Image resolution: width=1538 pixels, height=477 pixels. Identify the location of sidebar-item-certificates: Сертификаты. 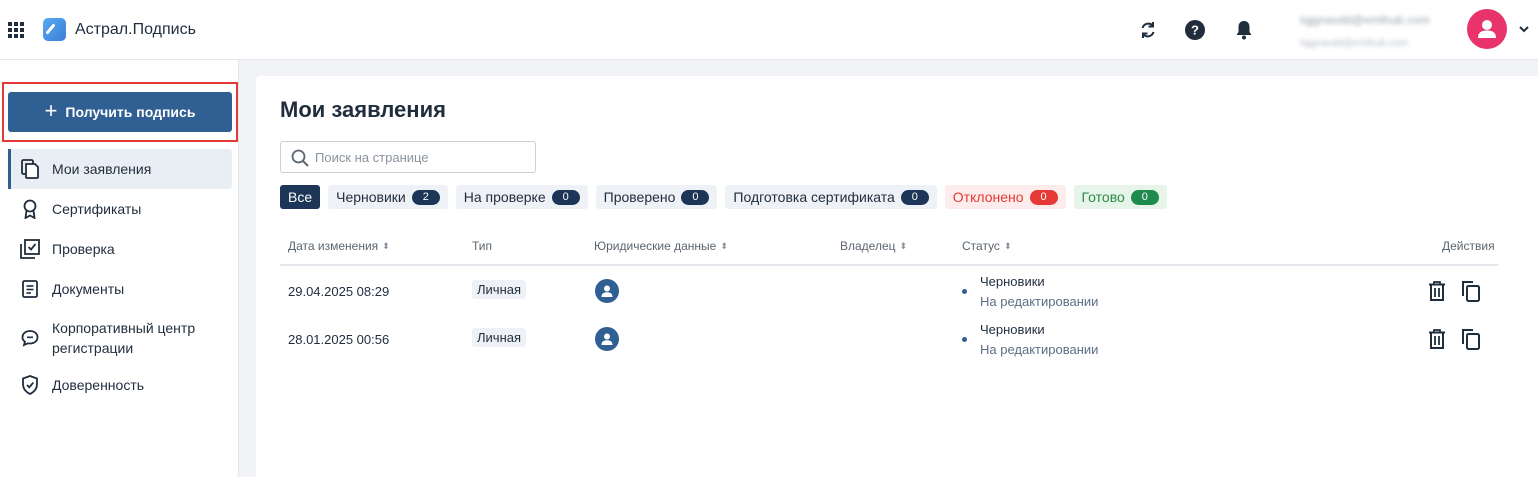
(120, 209).